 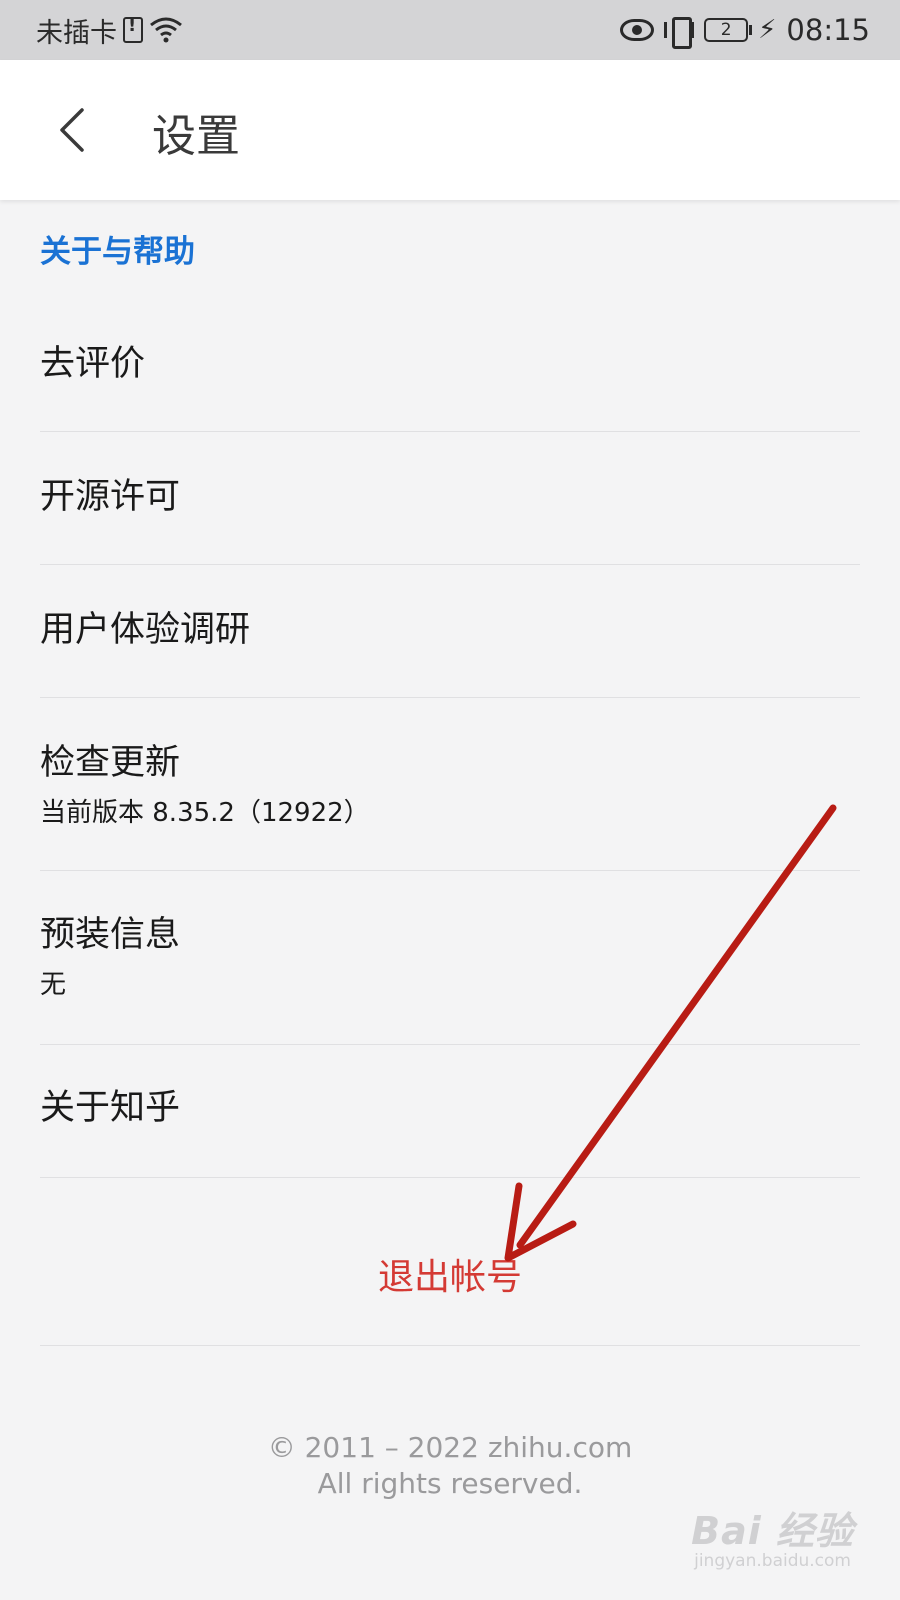 I want to click on carrier-text: 未插卡, so click(x=76, y=33).